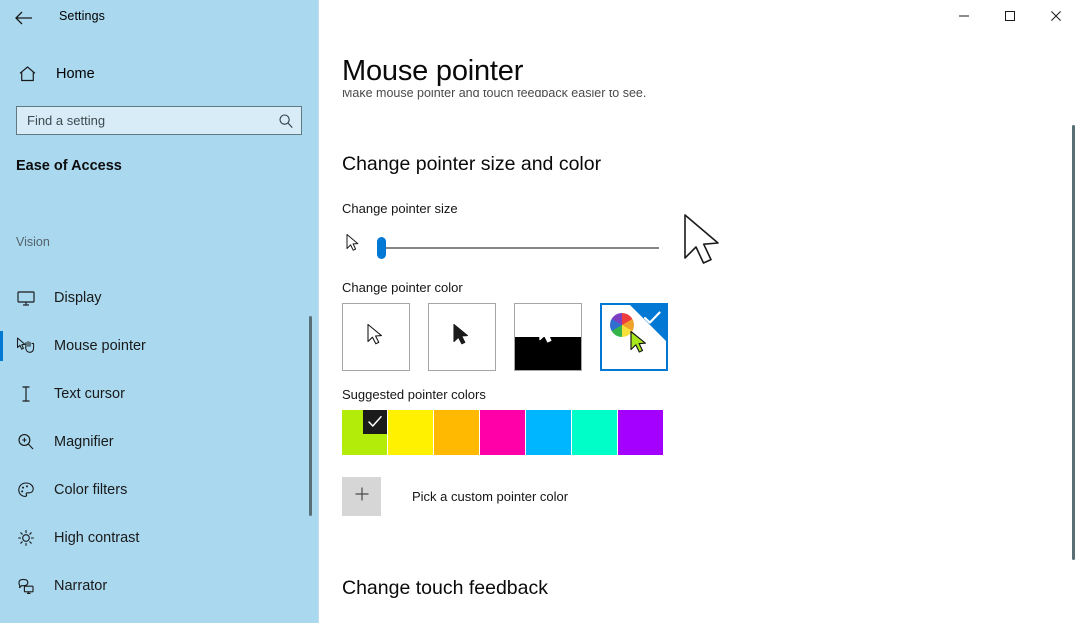 The image size is (1079, 623). I want to click on narrator-icon, so click(26, 586).